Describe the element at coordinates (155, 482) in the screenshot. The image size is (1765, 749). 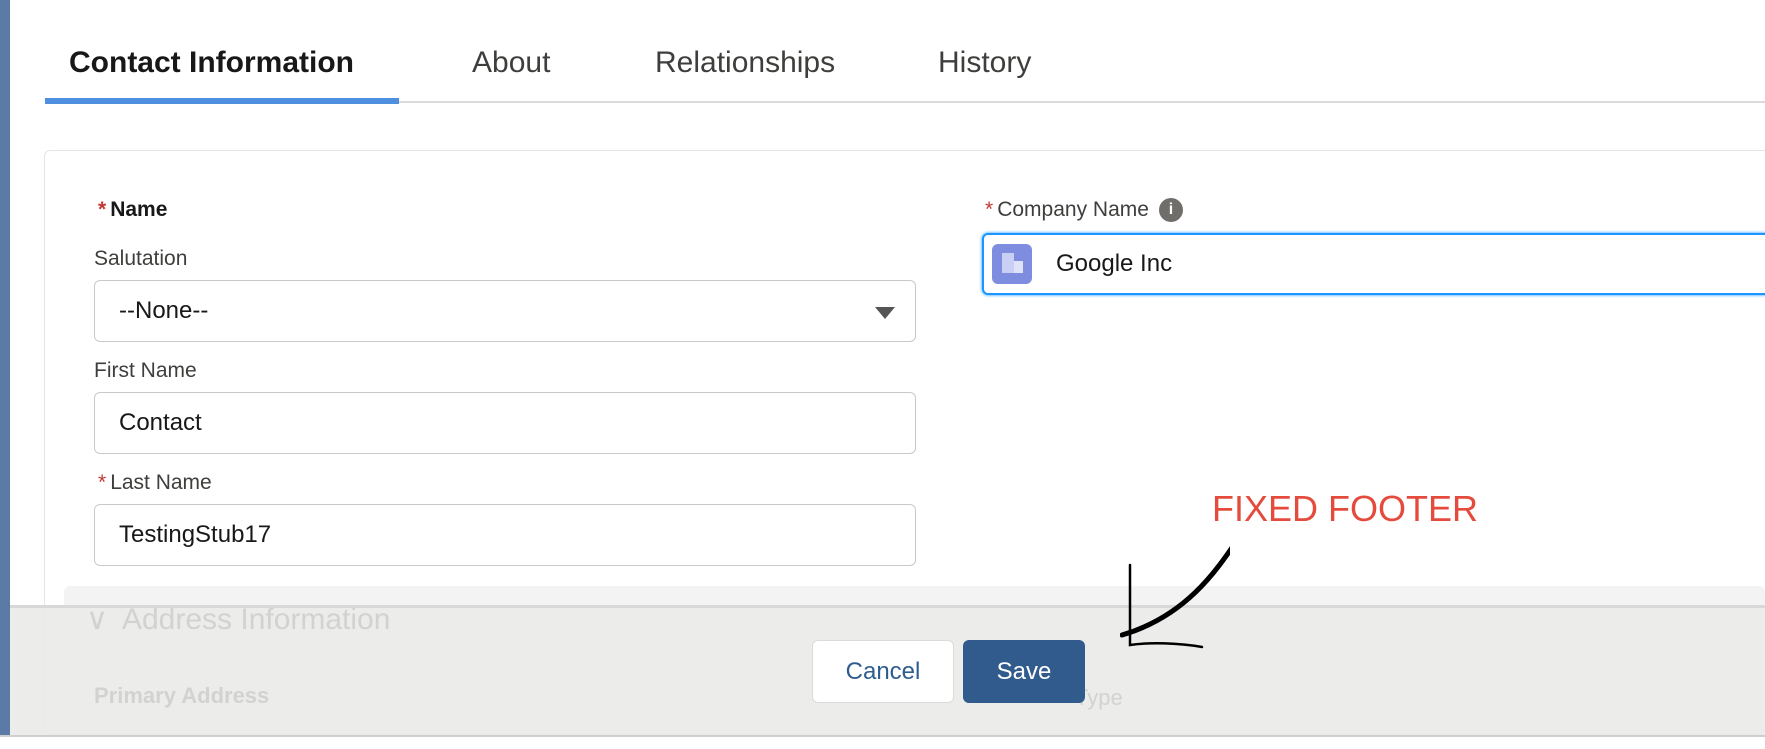
I see `last-name-label: * Last Name` at that location.